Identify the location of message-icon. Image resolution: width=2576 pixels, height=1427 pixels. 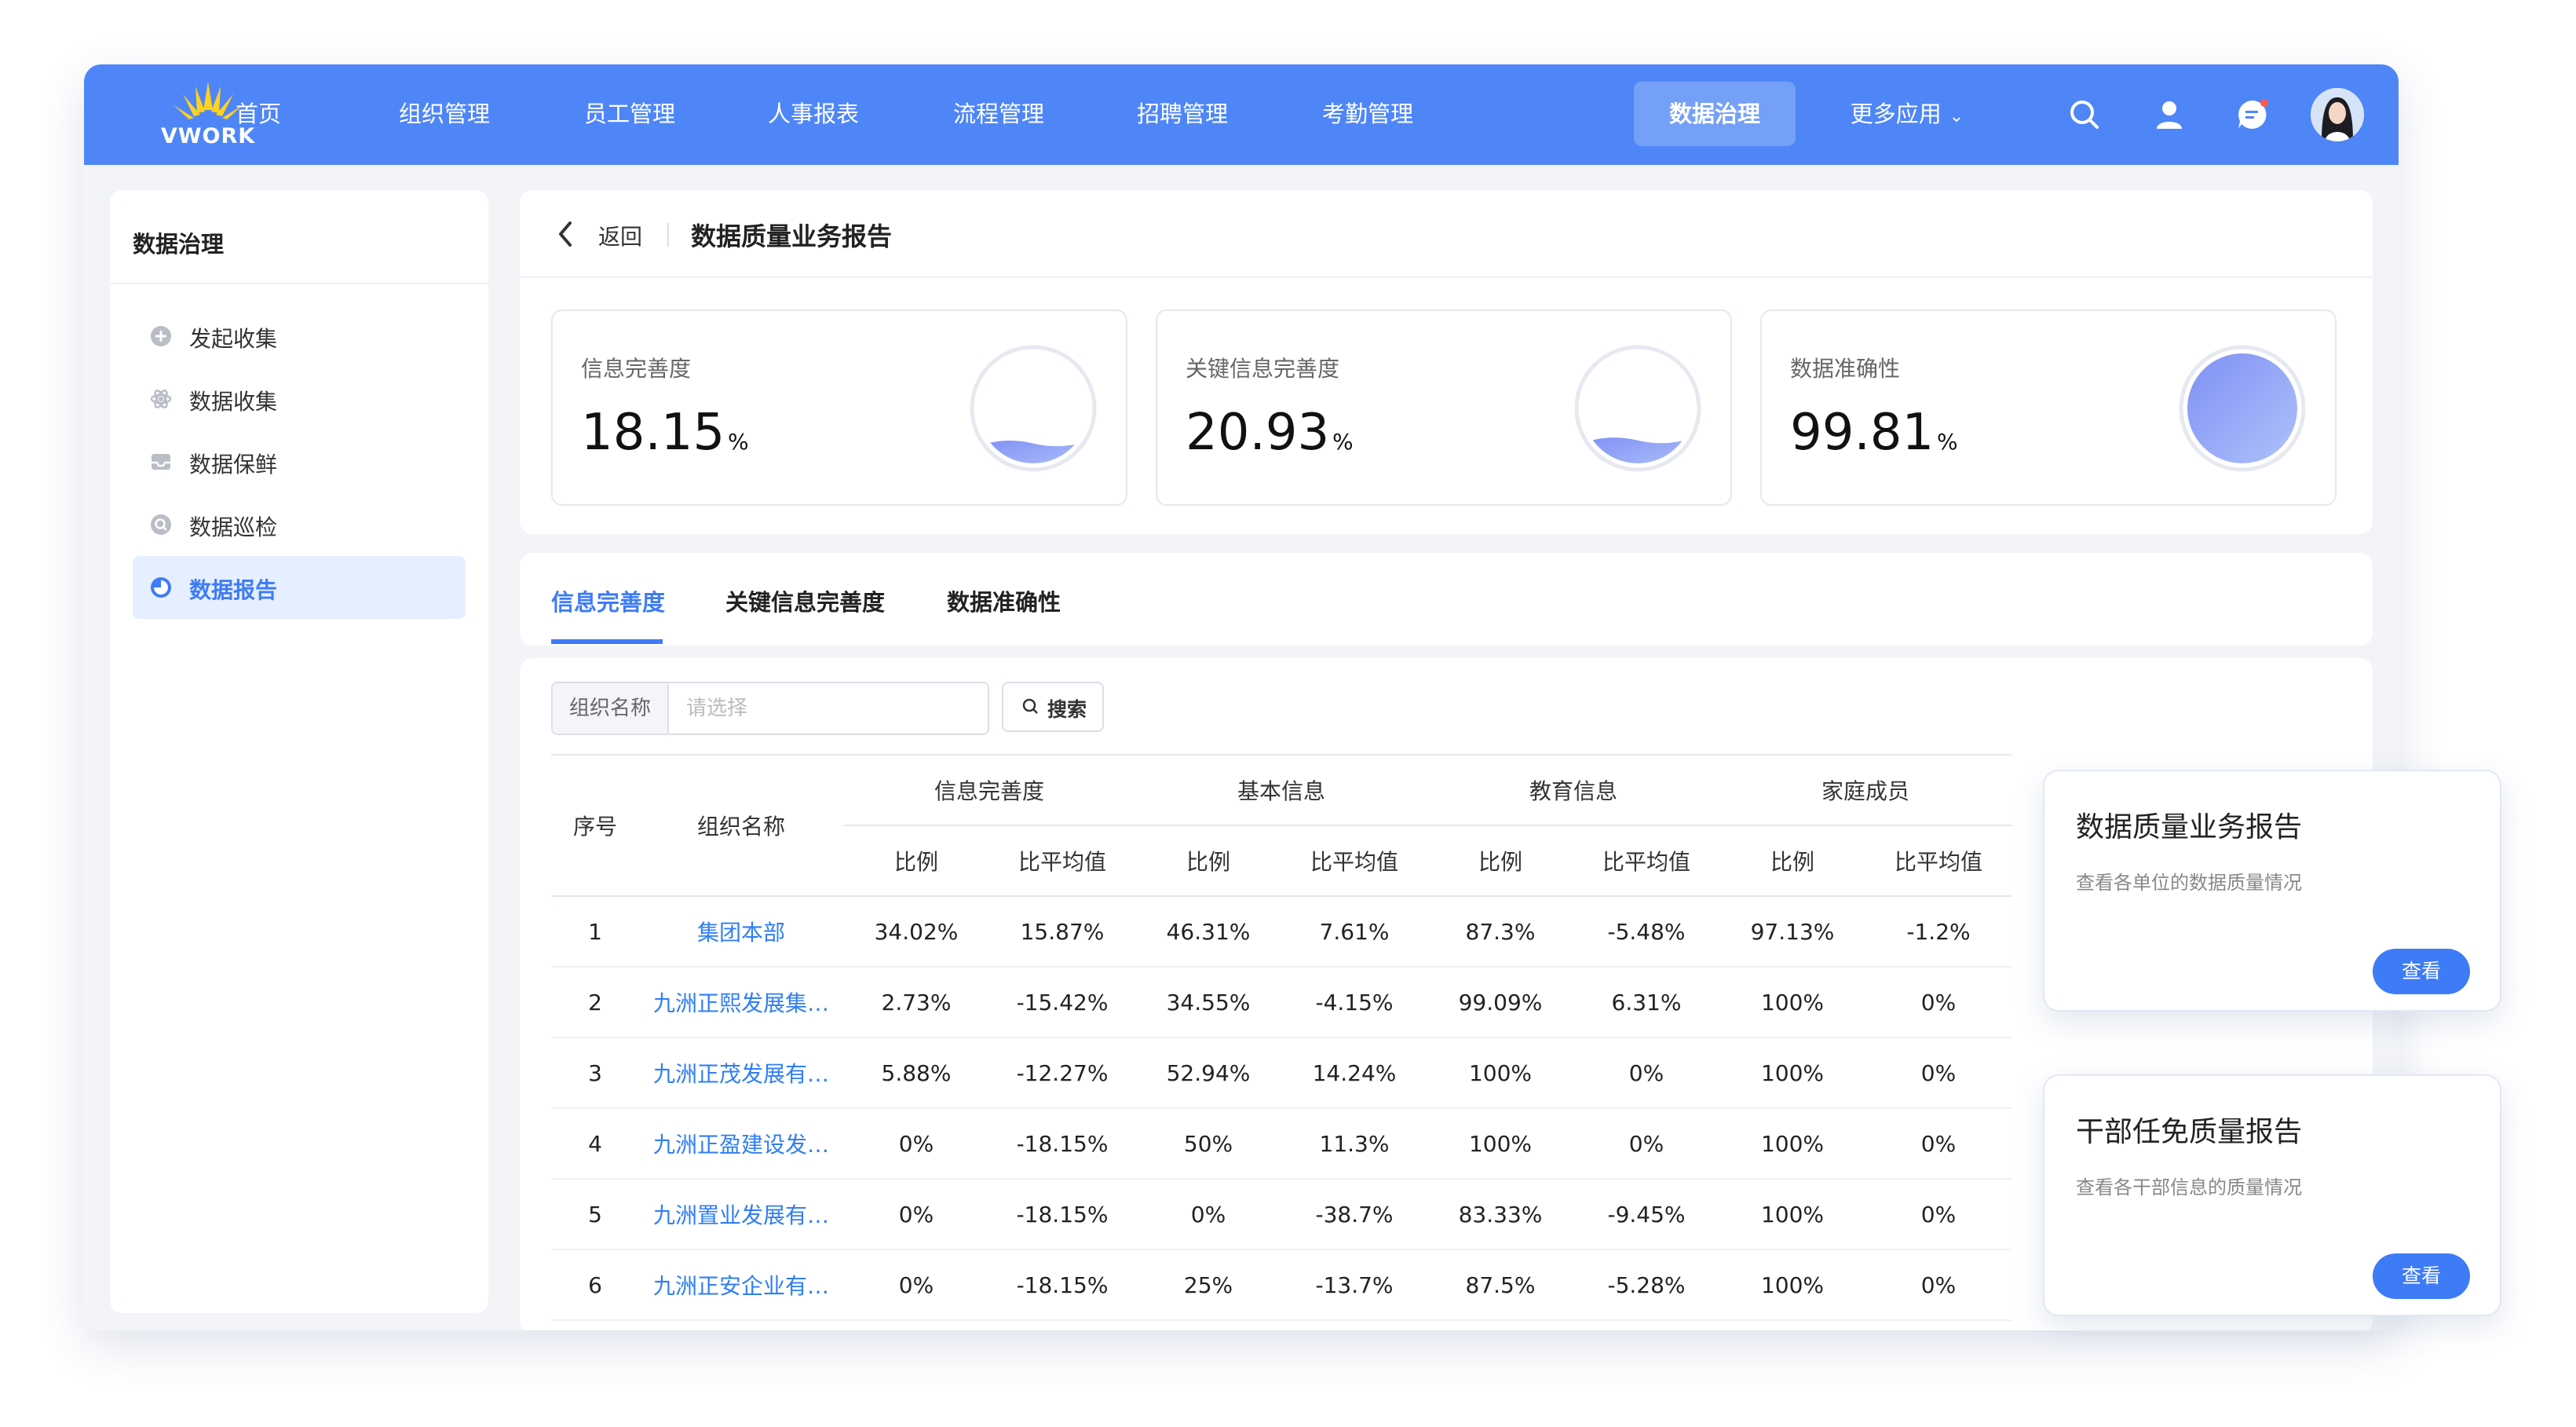
(2252, 115).